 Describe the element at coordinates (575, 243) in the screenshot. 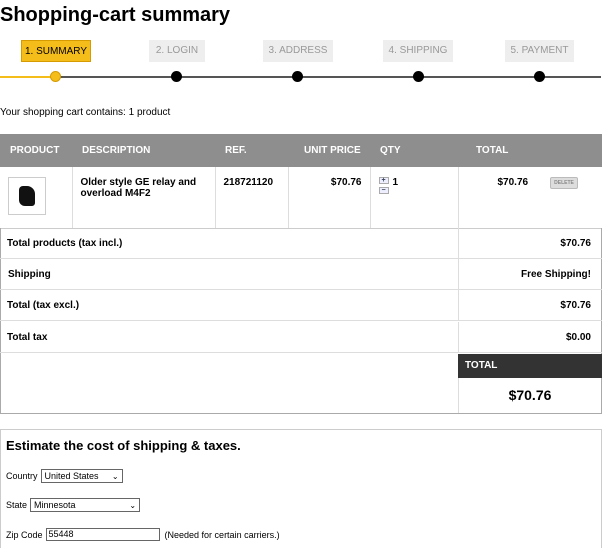

I see `total-products-value: $70.76` at that location.